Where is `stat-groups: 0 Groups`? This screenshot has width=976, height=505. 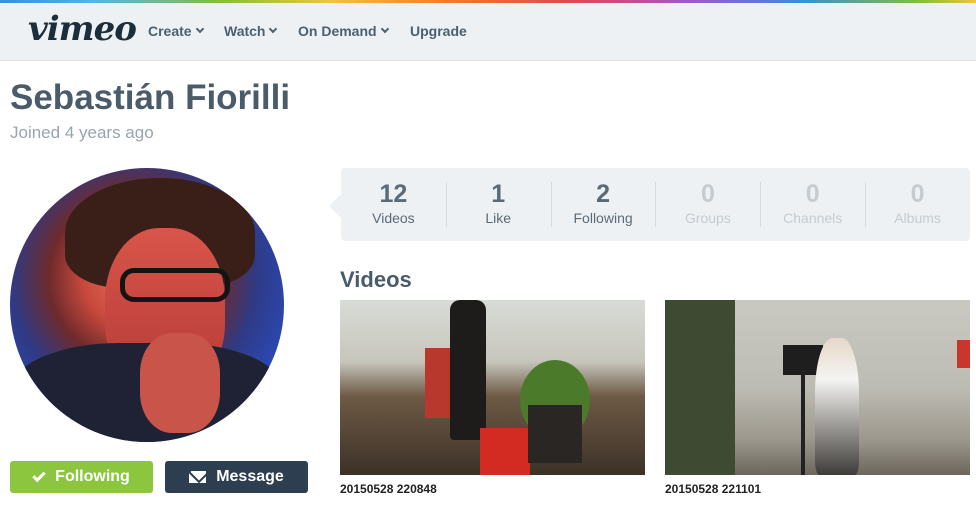 stat-groups: 0 Groups is located at coordinates (707, 204).